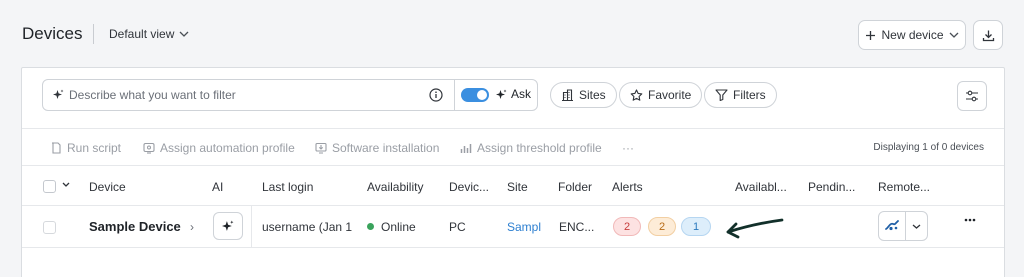 This screenshot has height=277, width=1024. I want to click on site-link: Sampl, so click(524, 227).